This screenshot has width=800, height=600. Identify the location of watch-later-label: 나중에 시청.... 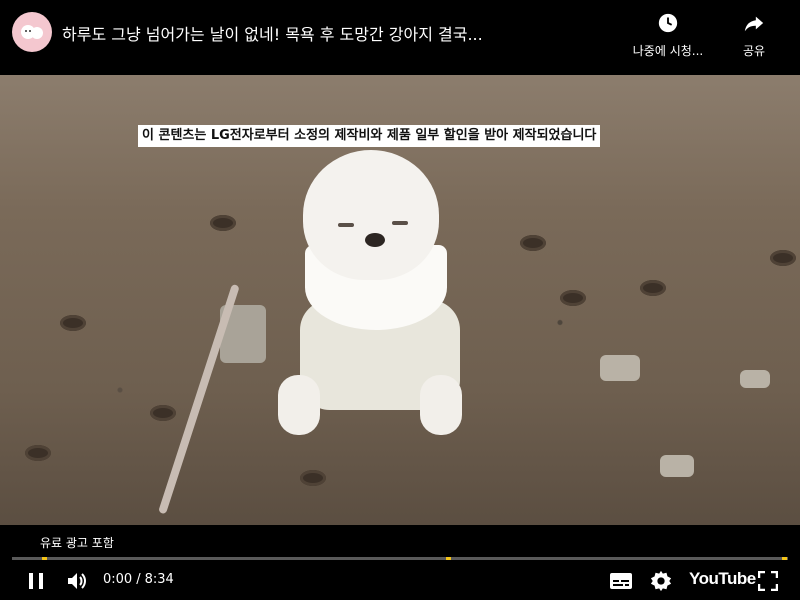
(668, 51).